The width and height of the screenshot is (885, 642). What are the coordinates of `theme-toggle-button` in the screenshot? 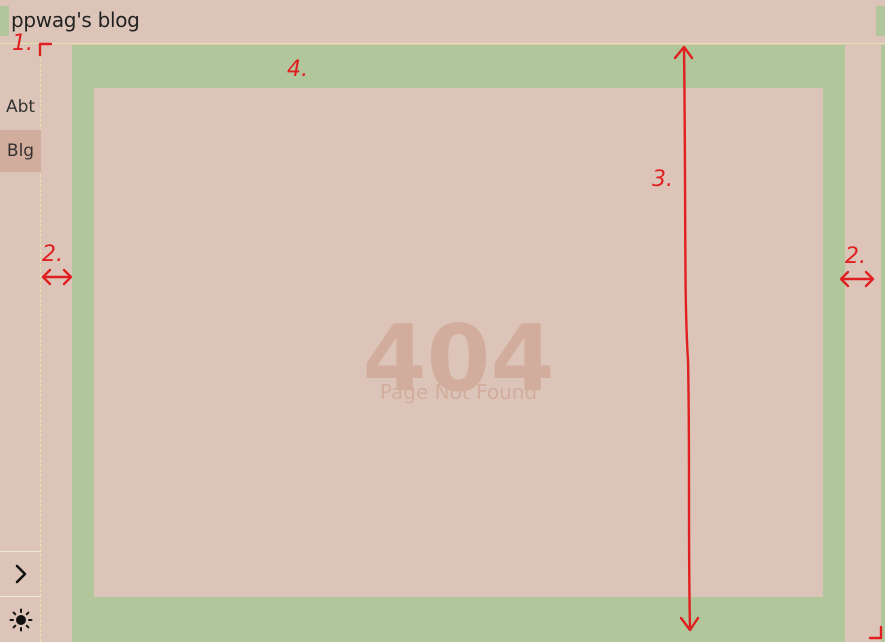 It's located at (20, 619).